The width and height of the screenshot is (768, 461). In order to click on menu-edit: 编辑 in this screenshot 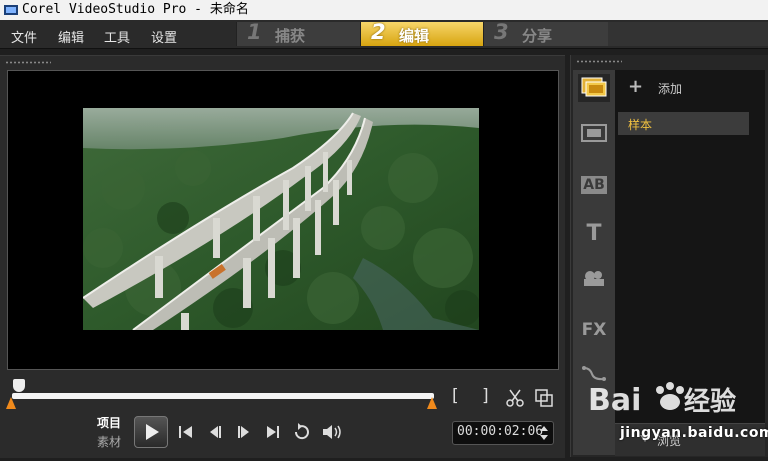, I will do `click(71, 36)`.